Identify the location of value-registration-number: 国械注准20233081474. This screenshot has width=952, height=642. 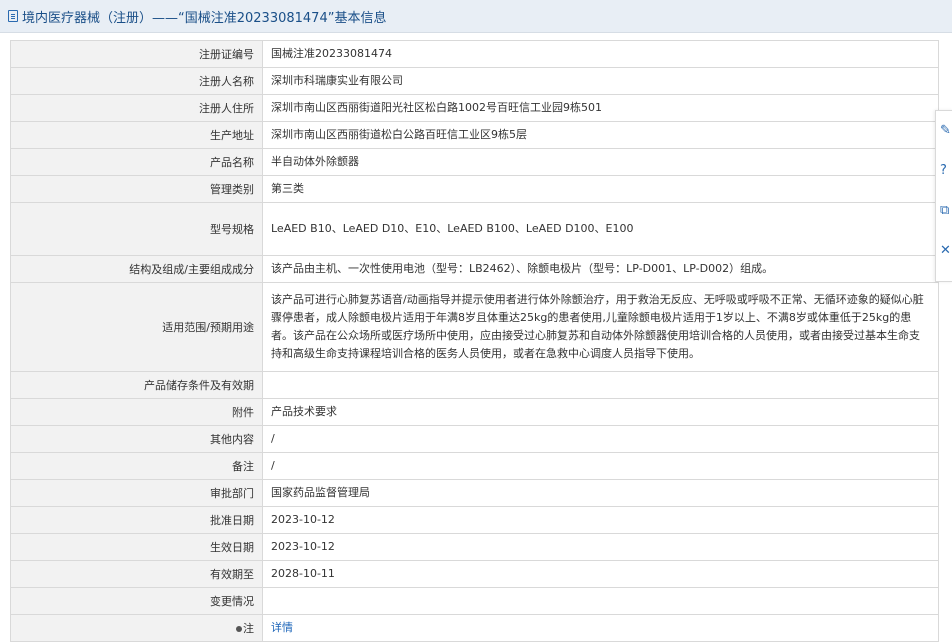
(600, 54).